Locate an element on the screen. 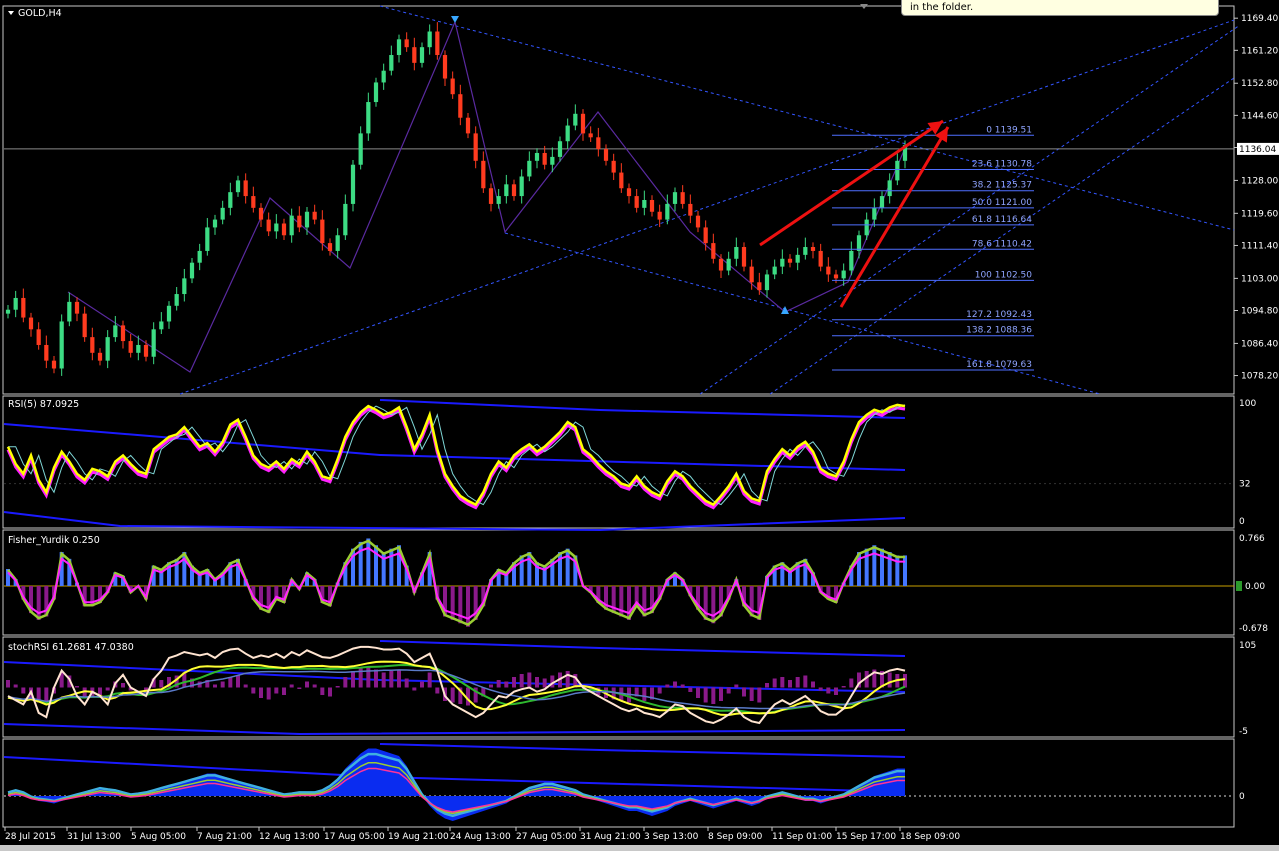  osc-tick-label: 0 is located at coordinates (1242, 797).